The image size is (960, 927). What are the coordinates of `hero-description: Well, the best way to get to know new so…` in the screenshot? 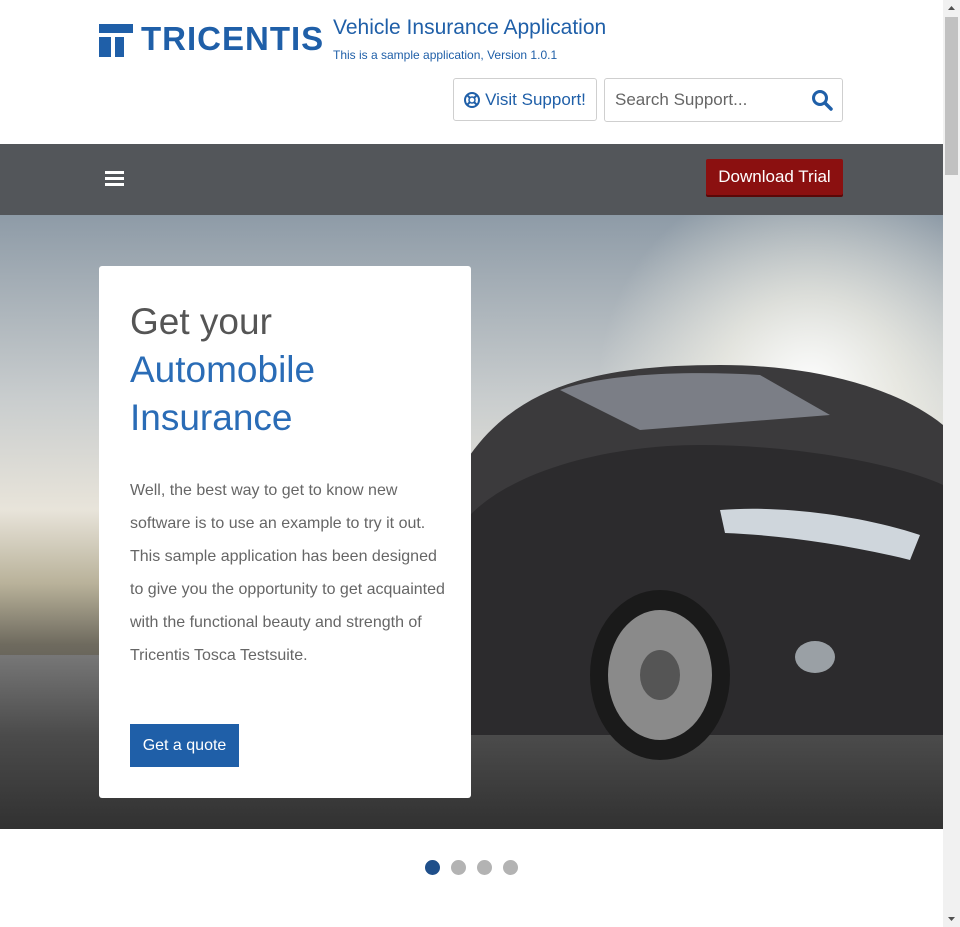 It's located at (287, 573).